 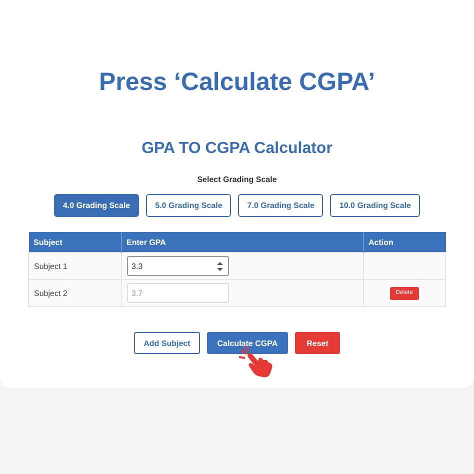 I want to click on subject-name: Subject 2, so click(x=51, y=293).